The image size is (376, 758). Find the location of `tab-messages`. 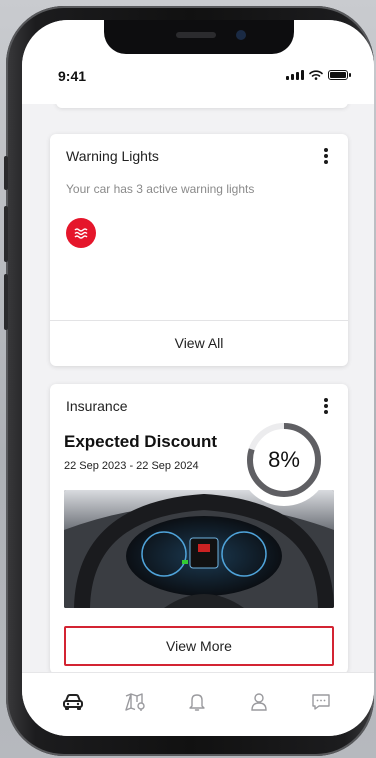

tab-messages is located at coordinates (321, 702).